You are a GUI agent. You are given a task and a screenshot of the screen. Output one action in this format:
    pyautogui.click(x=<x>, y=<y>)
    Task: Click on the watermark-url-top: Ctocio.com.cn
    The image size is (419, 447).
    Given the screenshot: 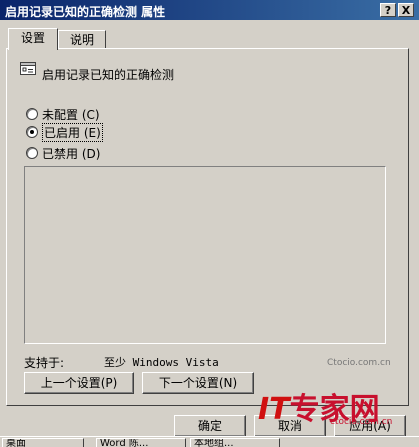 What is the action you would take?
    pyautogui.click(x=359, y=363)
    